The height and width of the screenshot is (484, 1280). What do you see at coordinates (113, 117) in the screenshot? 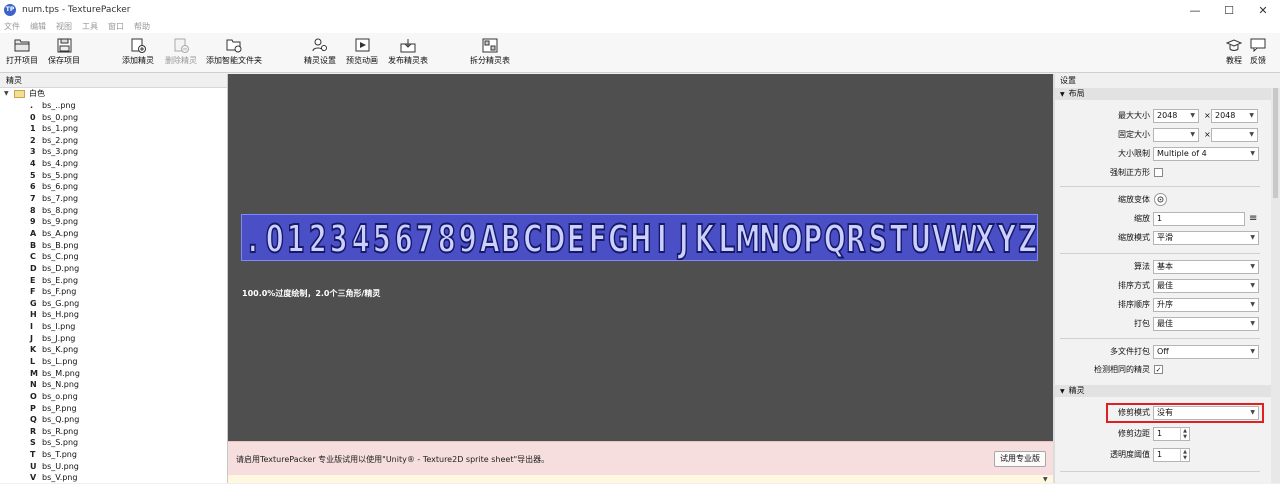
I see `sprite-list-item: 0 bs_0.png` at bounding box center [113, 117].